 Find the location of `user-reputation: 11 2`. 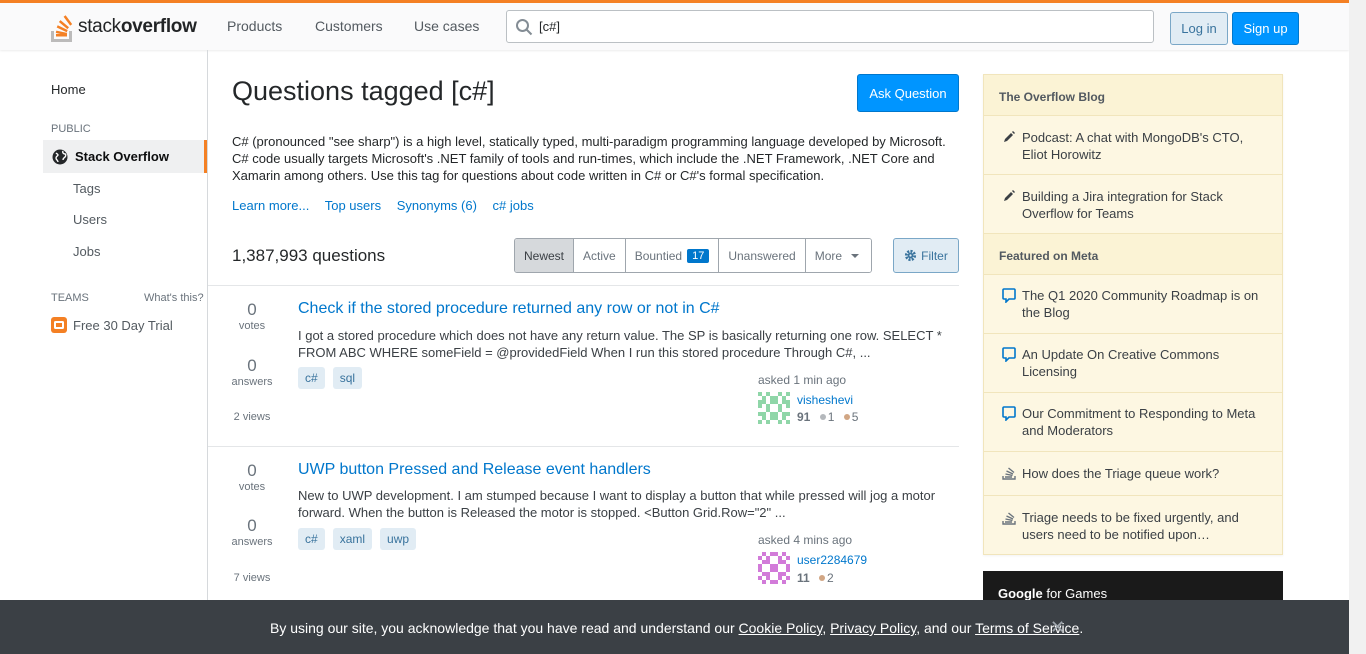

user-reputation: 11 2 is located at coordinates (815, 578).